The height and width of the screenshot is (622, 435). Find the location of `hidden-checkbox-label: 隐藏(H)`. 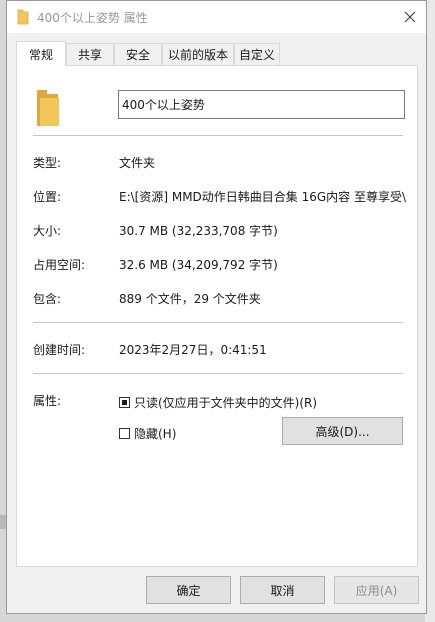

hidden-checkbox-label: 隐藏(H) is located at coordinates (155, 434).